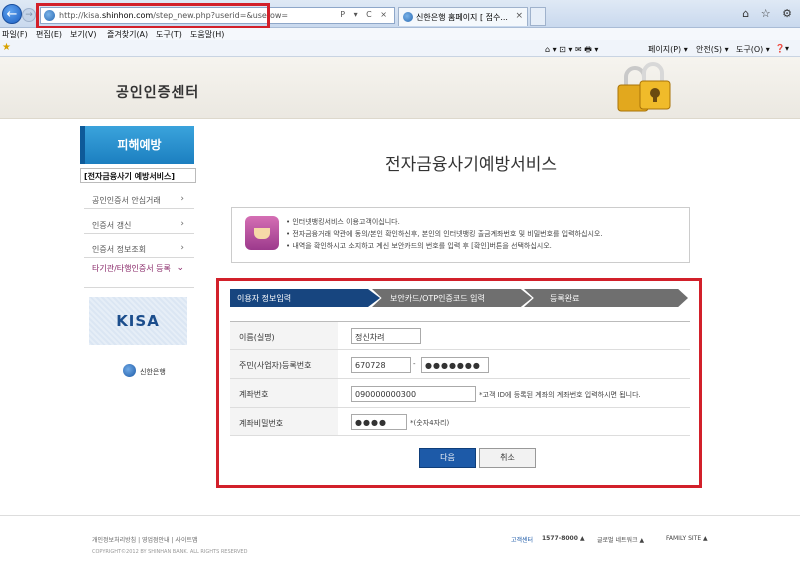  What do you see at coordinates (668, 49) in the screenshot?
I see `cmd-page: 페이지(P) ▾` at bounding box center [668, 49].